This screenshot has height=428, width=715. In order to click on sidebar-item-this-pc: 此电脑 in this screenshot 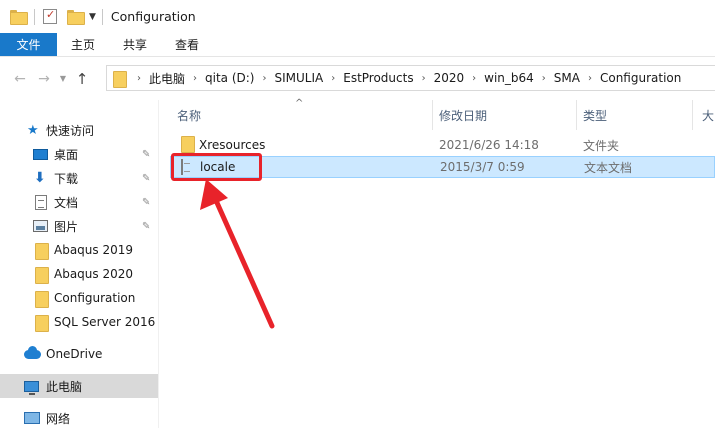, I will do `click(79, 386)`.